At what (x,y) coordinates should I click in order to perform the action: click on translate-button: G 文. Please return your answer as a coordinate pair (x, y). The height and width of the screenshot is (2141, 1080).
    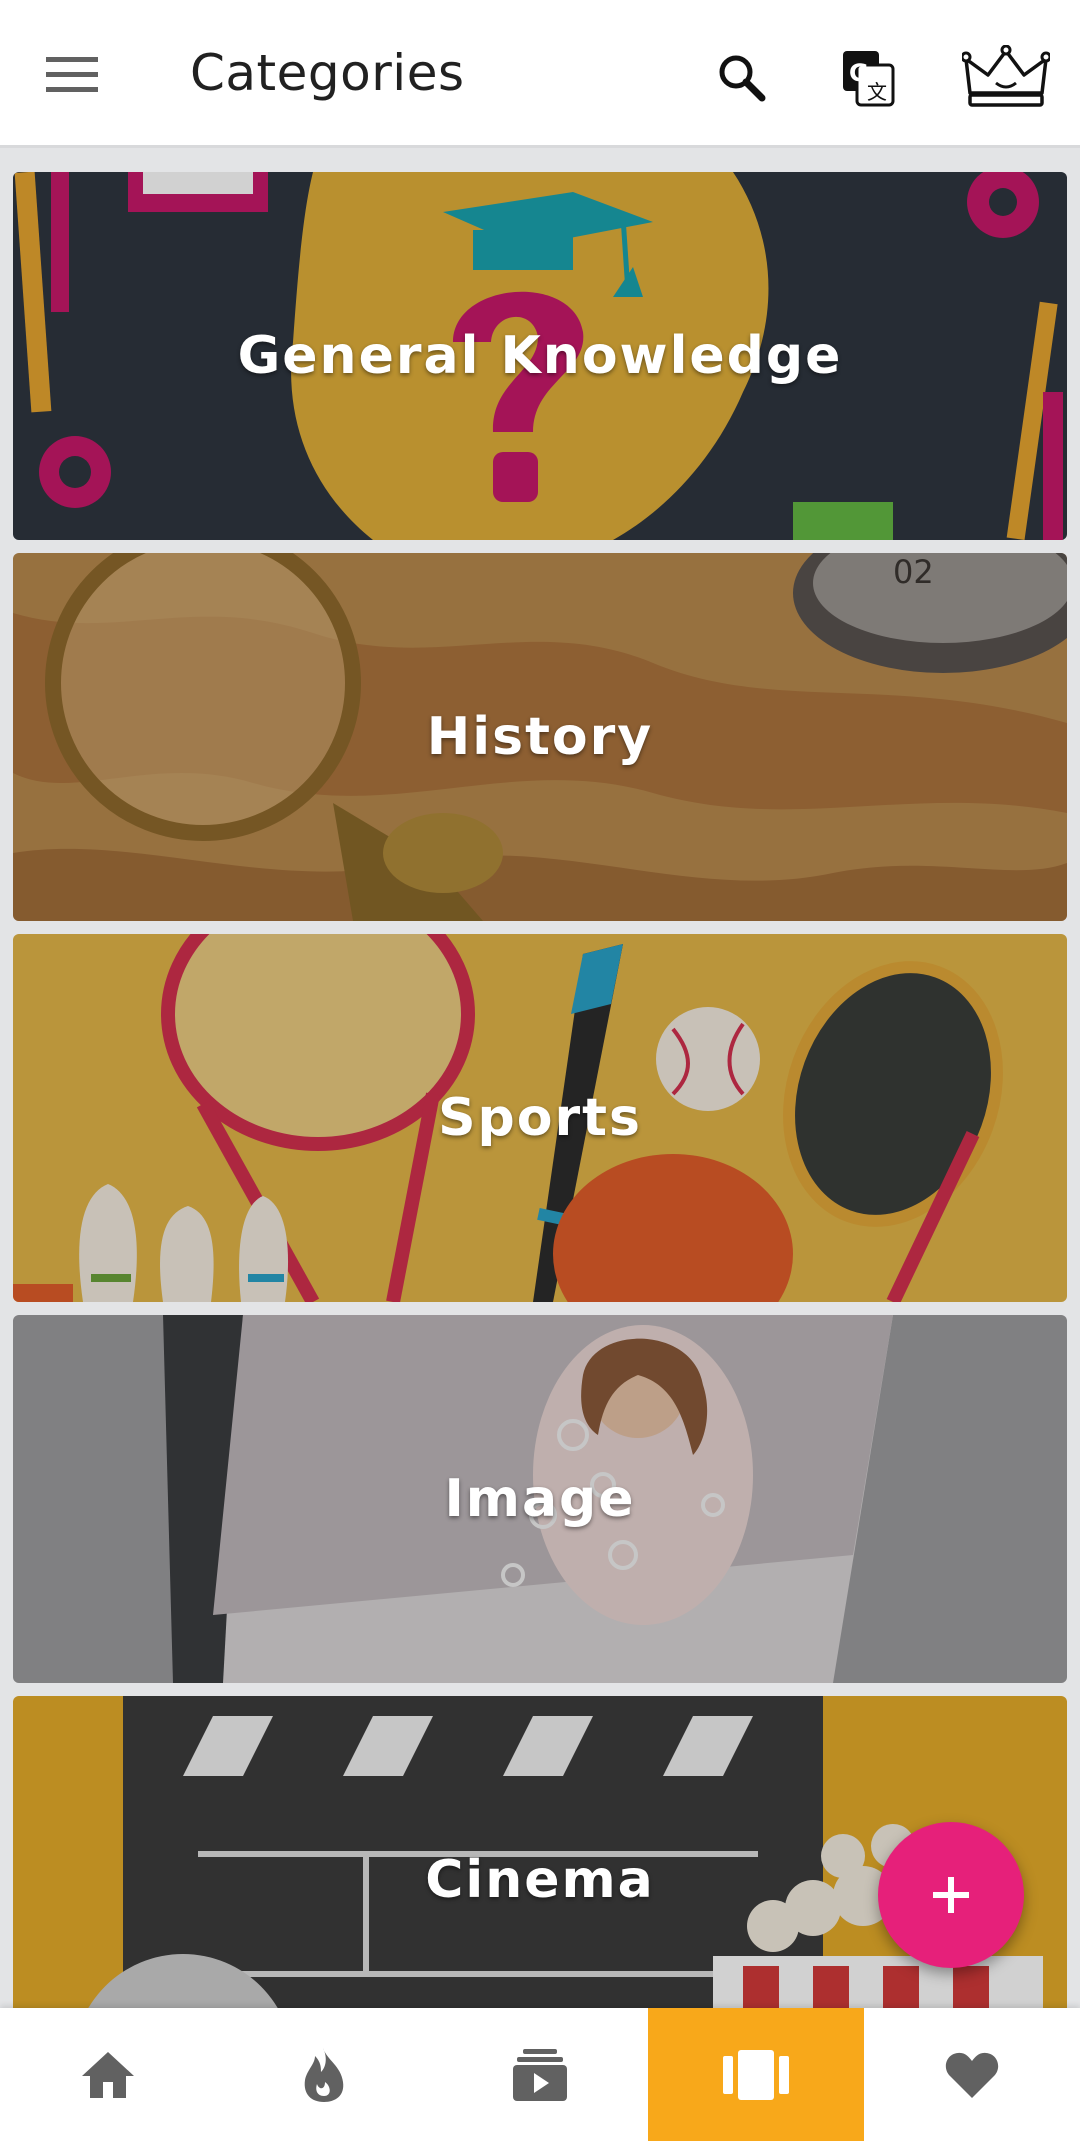
    Looking at the image, I should click on (868, 78).